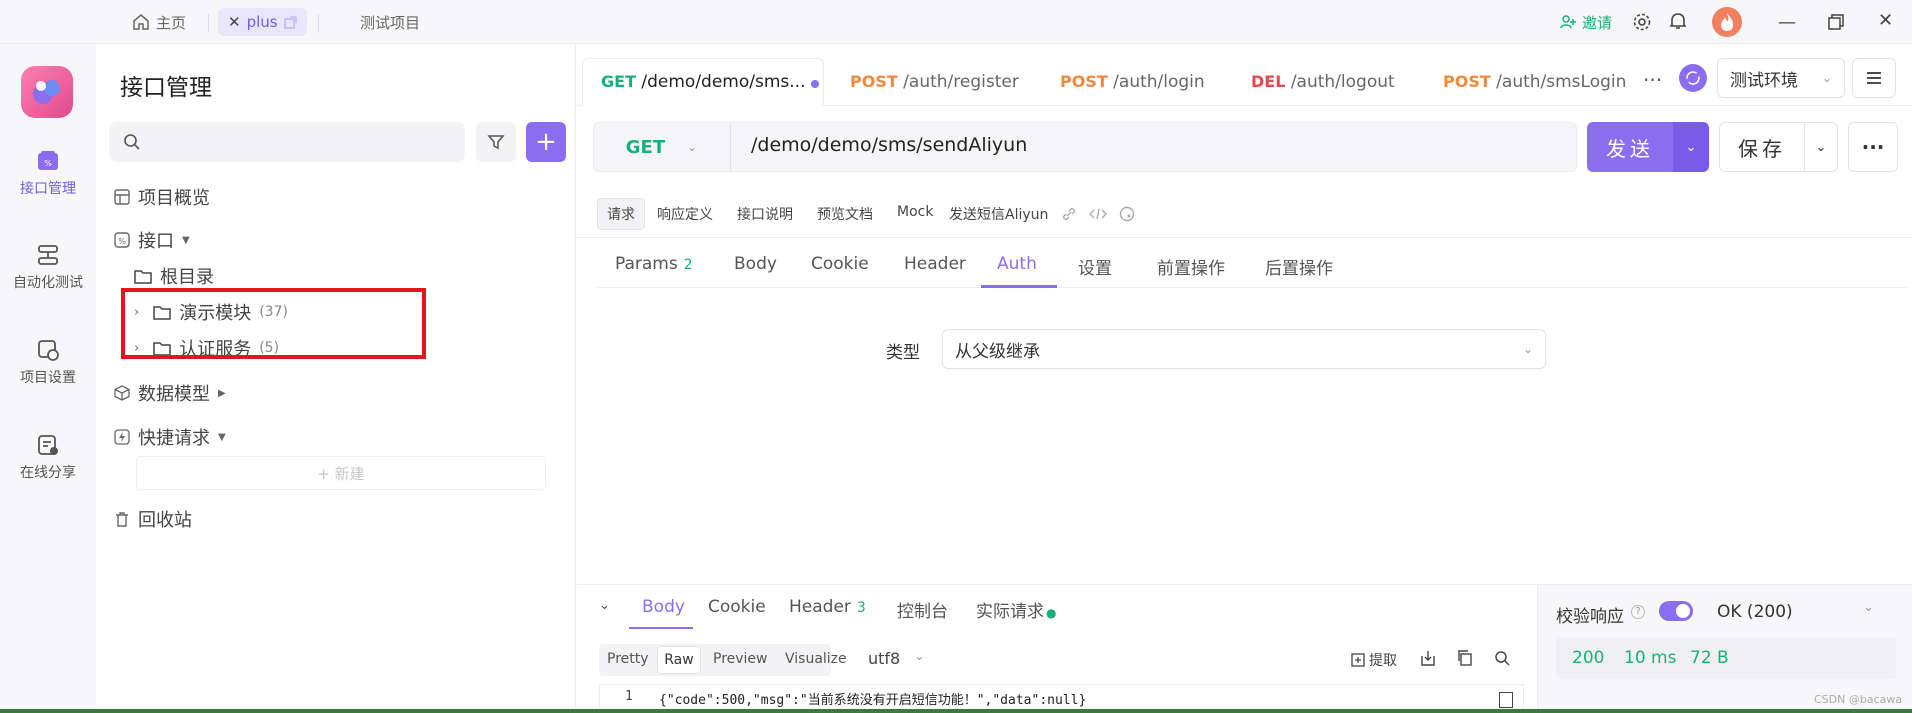  What do you see at coordinates (1098, 214) in the screenshot?
I see `code-icon` at bounding box center [1098, 214].